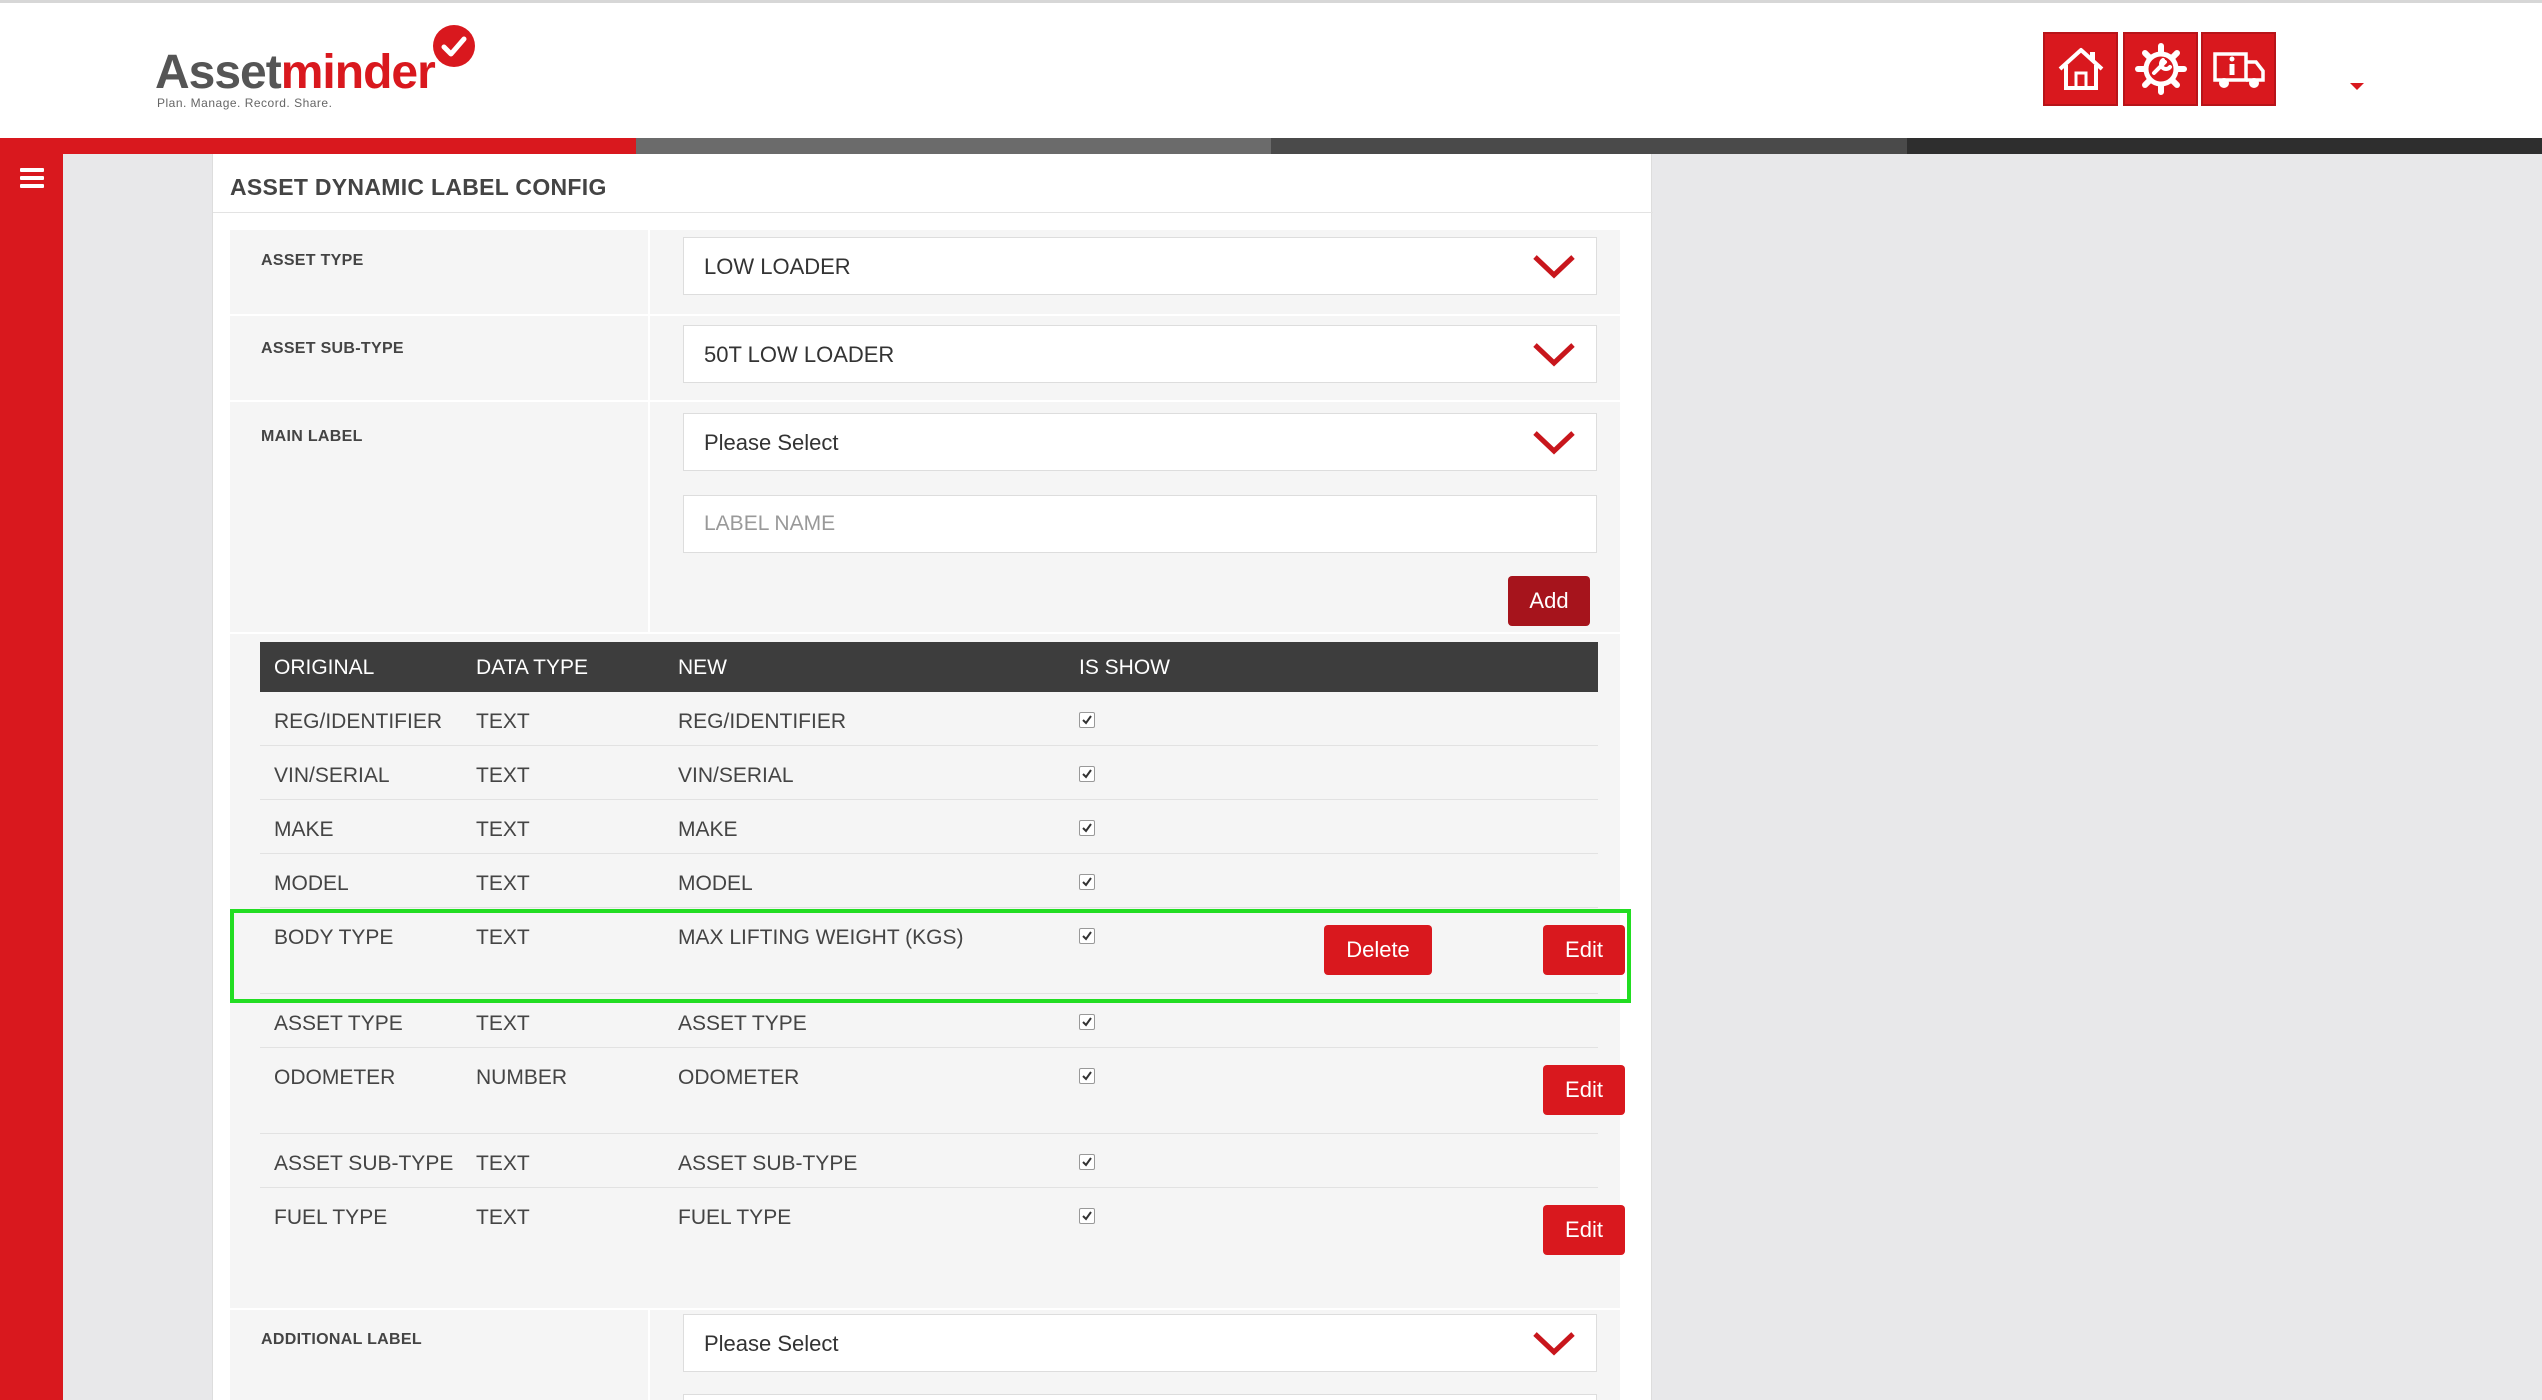  I want to click on table-row: MAKE TEXT MAKE, so click(929, 827).